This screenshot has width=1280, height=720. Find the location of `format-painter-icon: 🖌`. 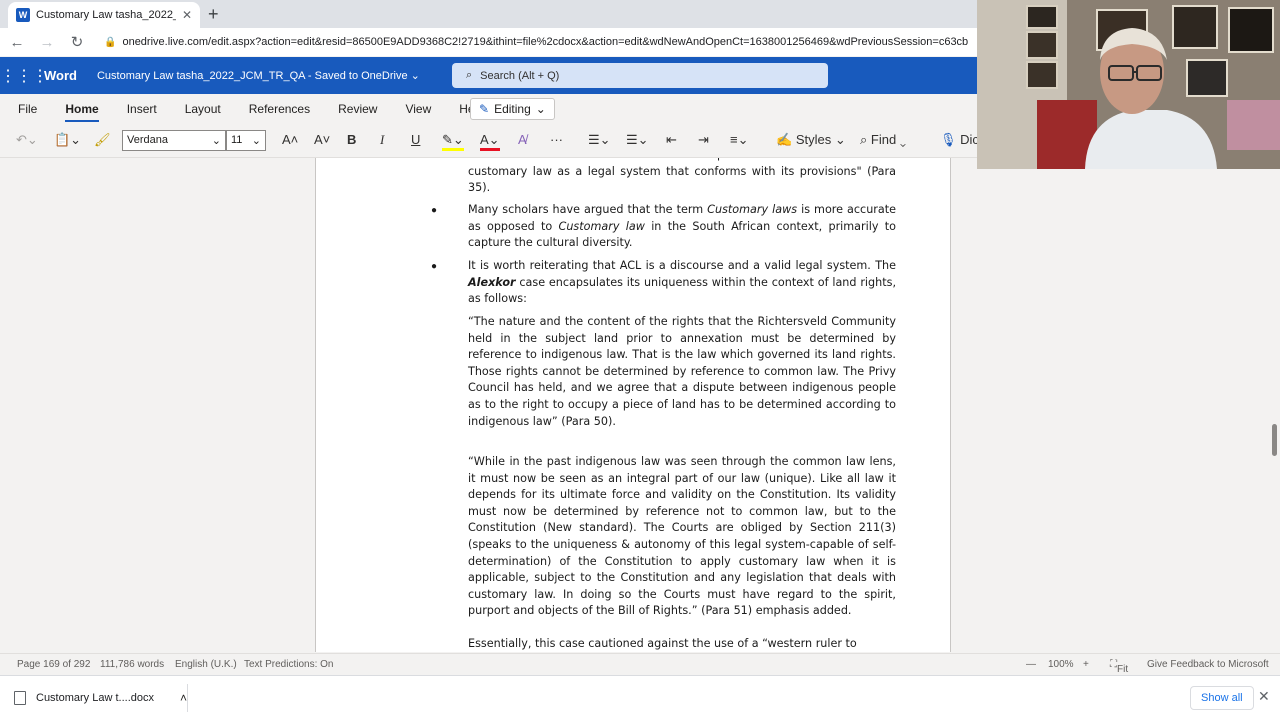

format-painter-icon: 🖌 is located at coordinates (102, 140).